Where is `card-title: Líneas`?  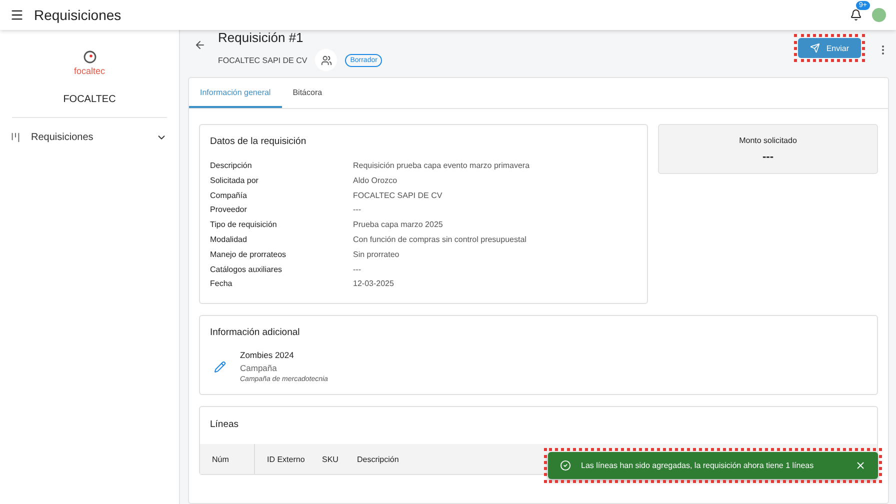
card-title: Líneas is located at coordinates (224, 424).